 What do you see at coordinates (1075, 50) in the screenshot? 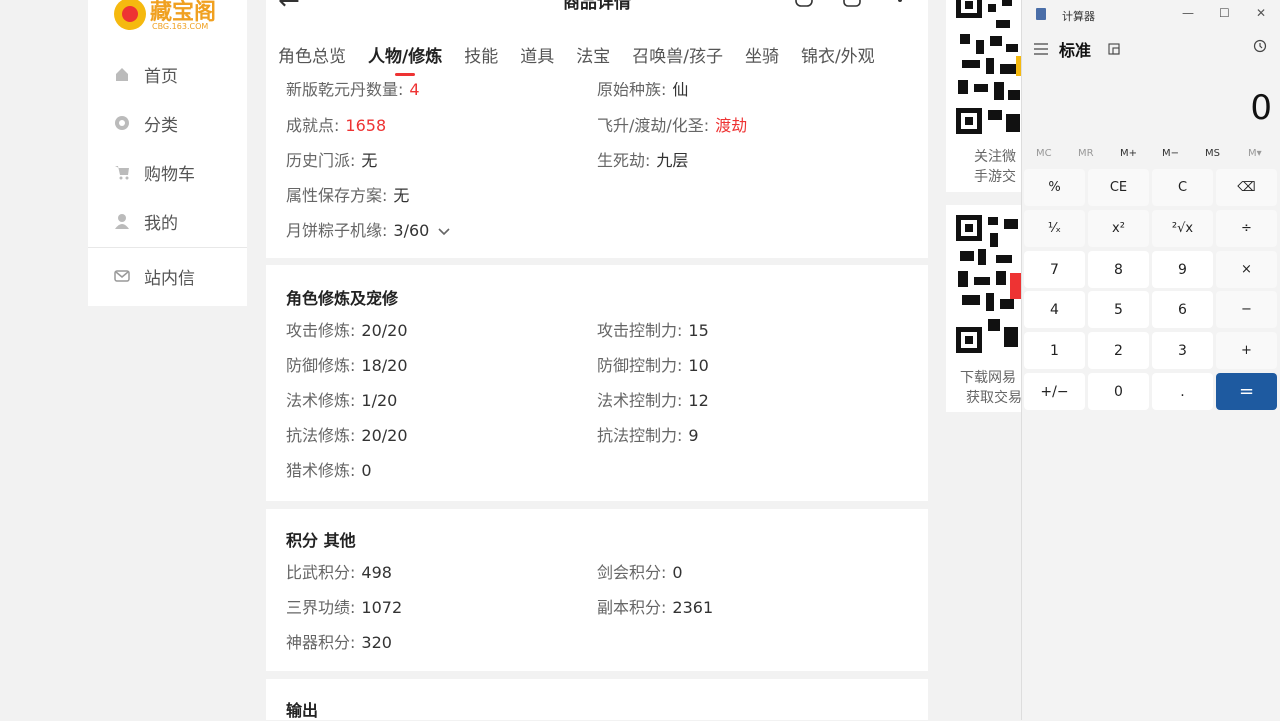
I see `calculator-mode: 标准` at bounding box center [1075, 50].